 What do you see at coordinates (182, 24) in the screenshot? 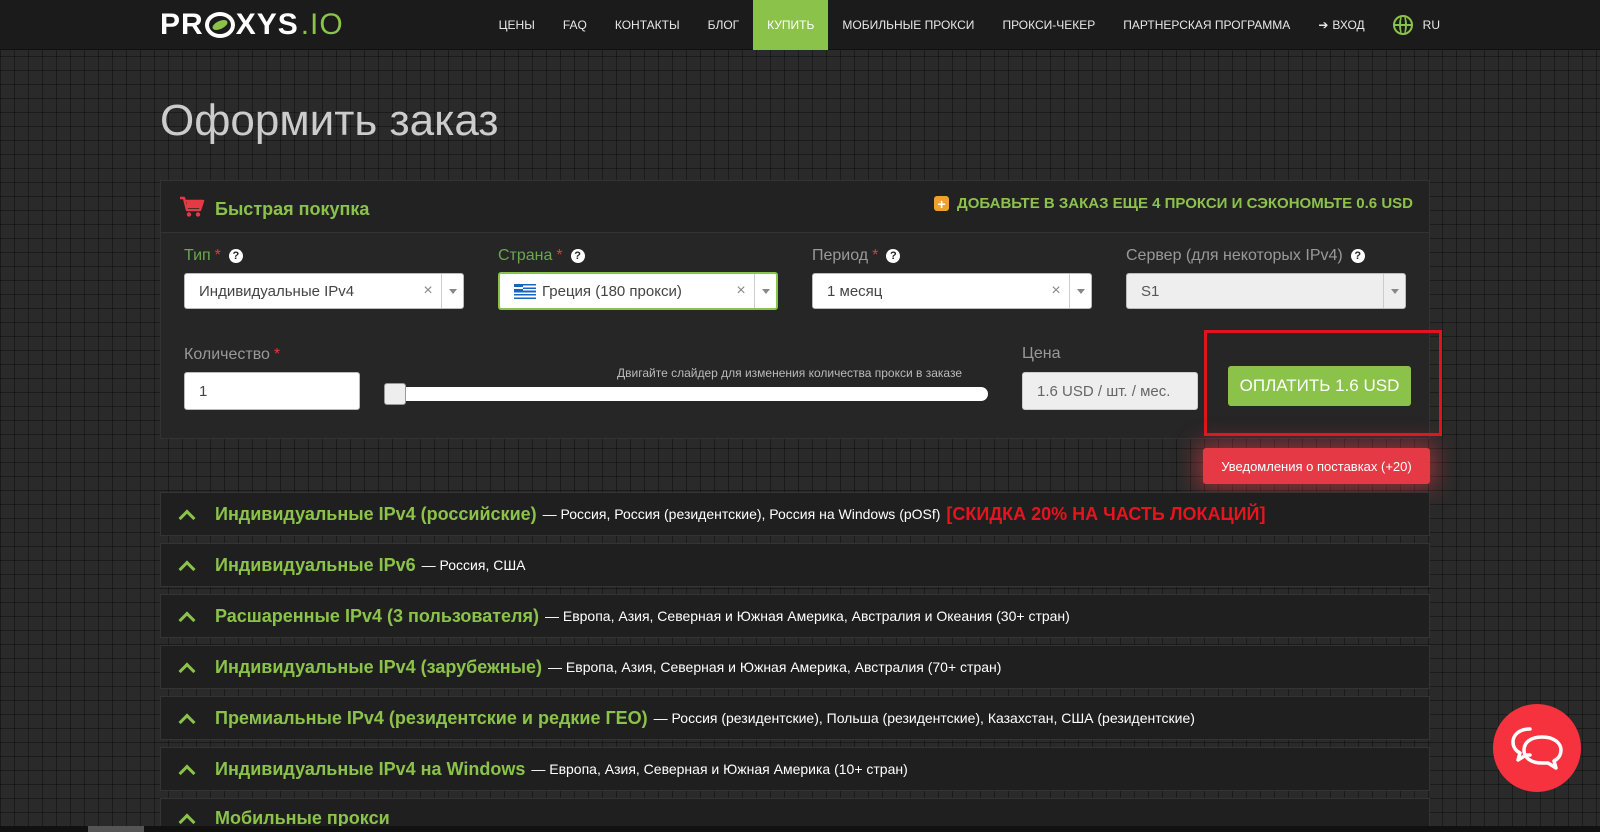
I see `logo-text-1: PR` at bounding box center [182, 24].